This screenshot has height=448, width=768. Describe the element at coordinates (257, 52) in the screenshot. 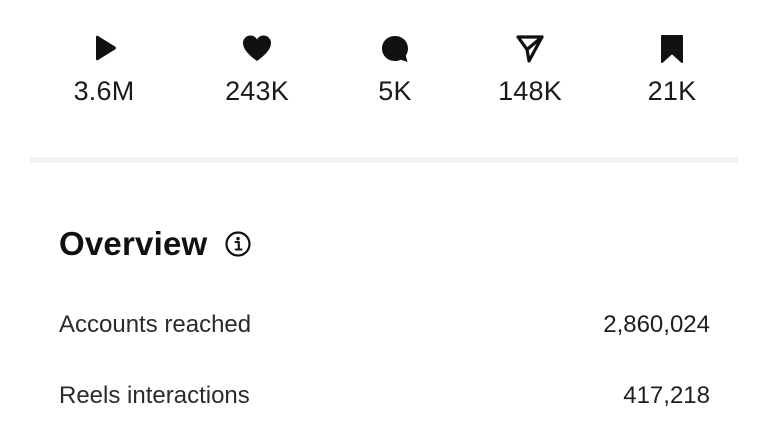

I see `heart-icon` at that location.